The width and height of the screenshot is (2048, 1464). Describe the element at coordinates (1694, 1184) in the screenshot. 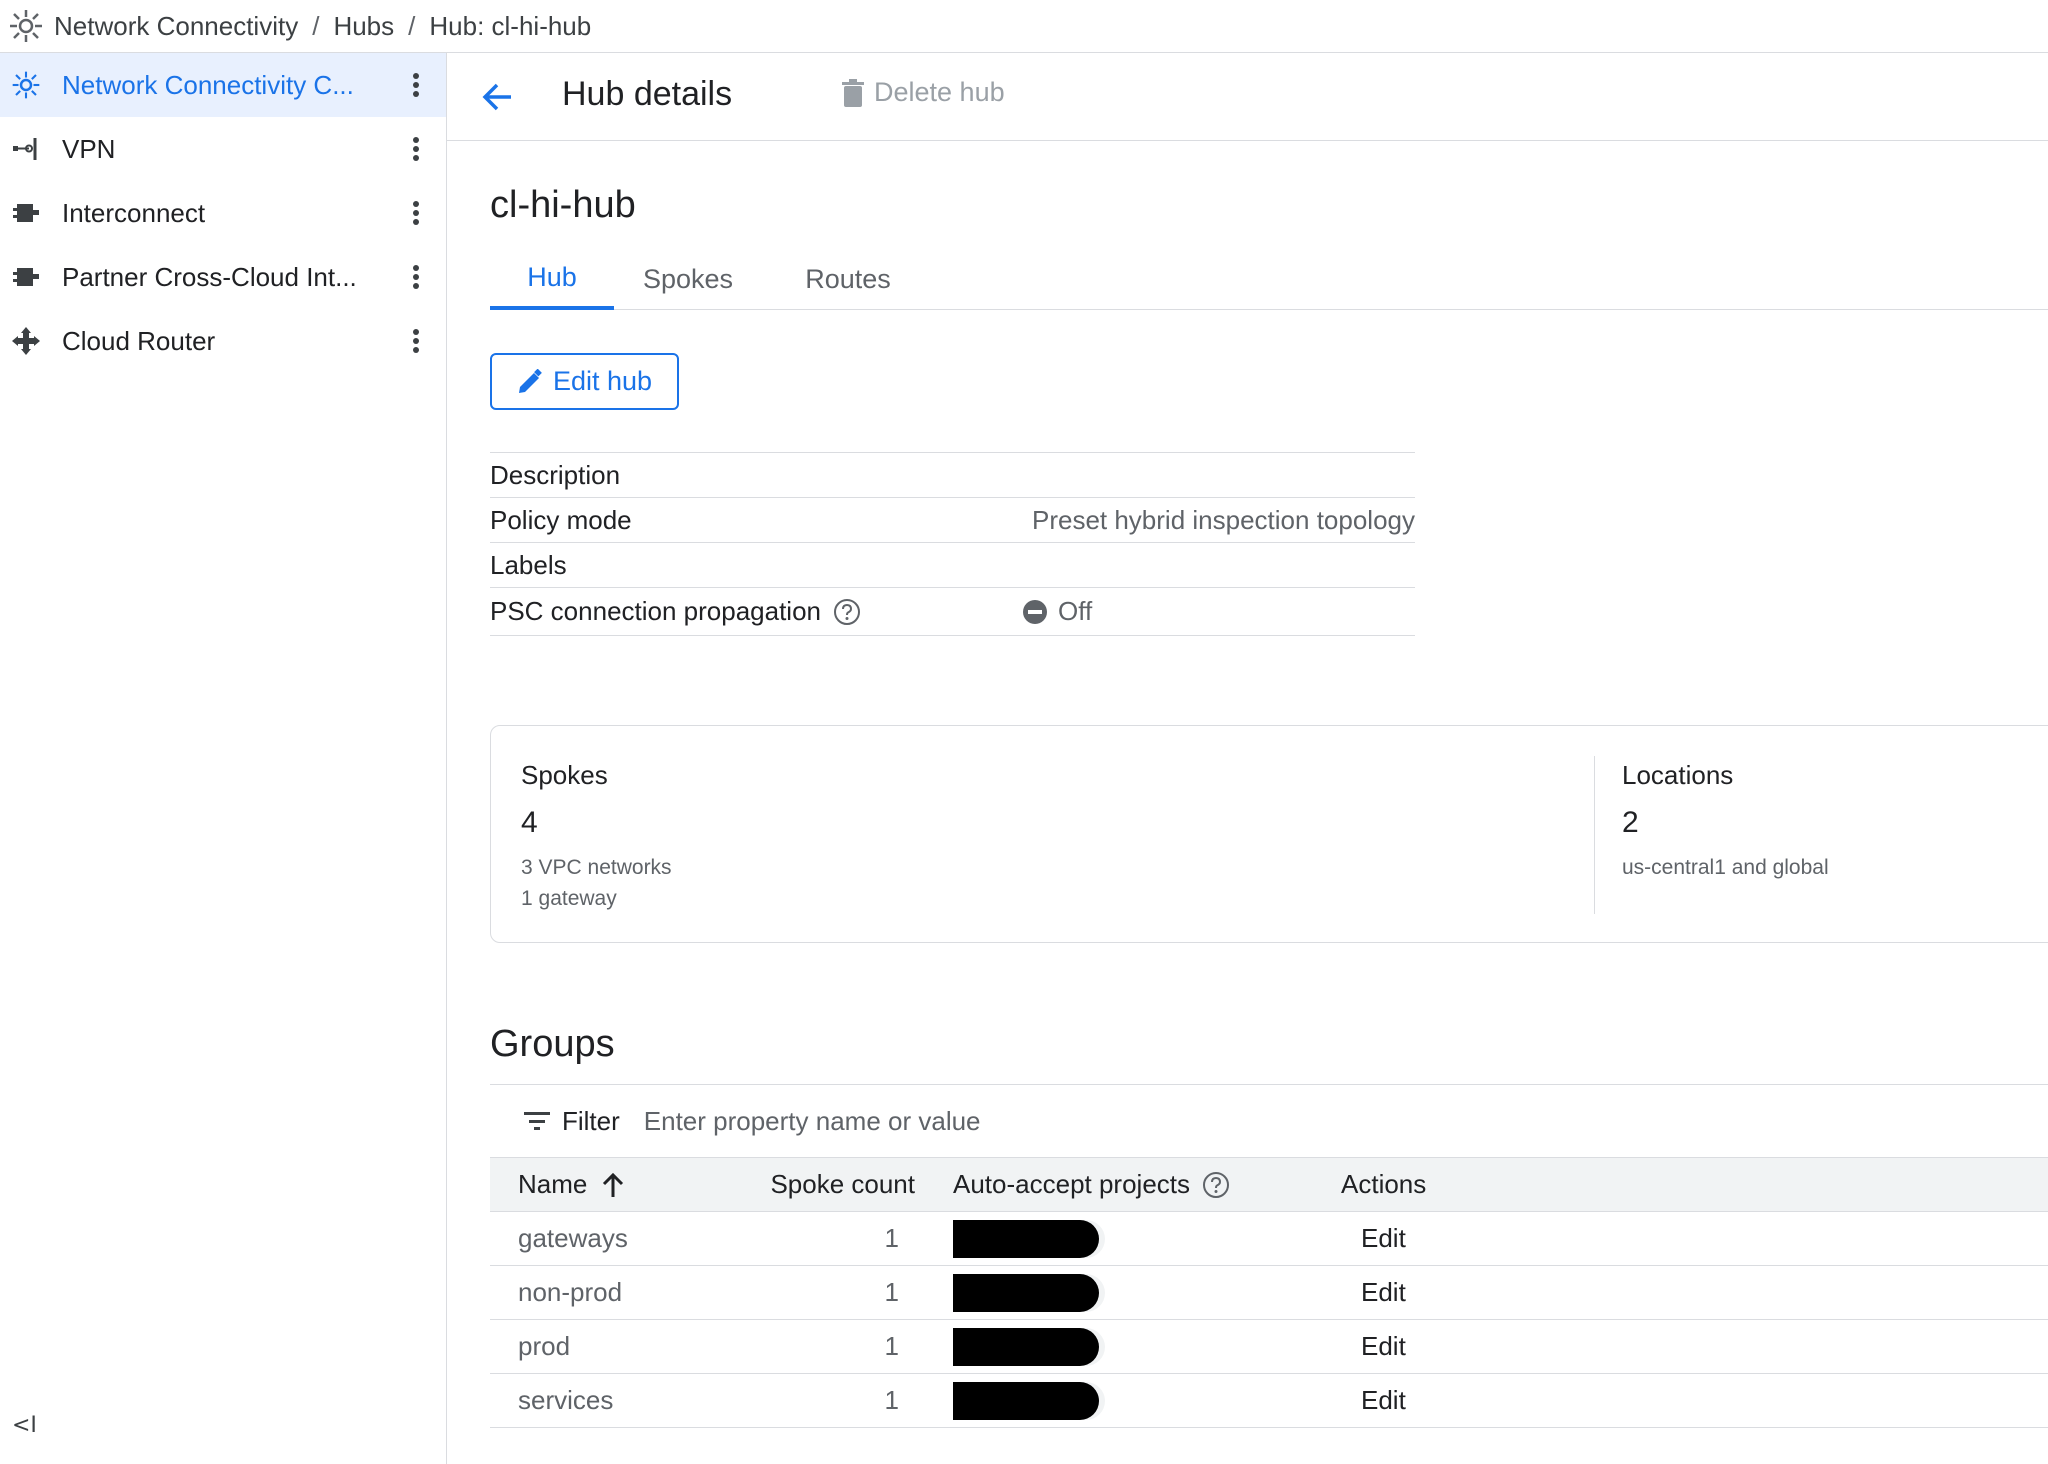

I see `column-header-actions: Actions` at that location.